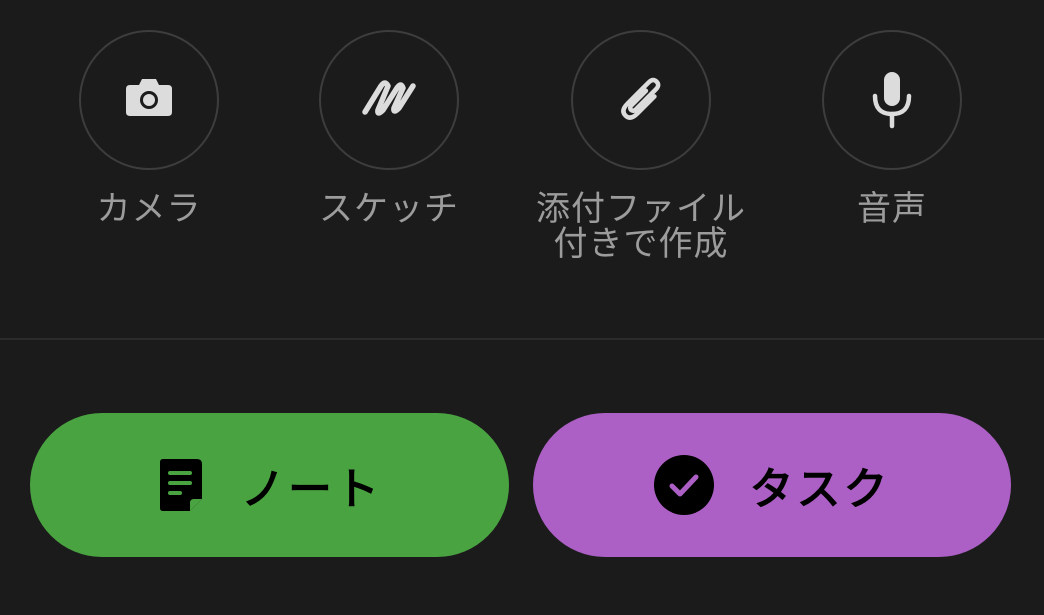  I want to click on note-button: ノート, so click(269, 485).